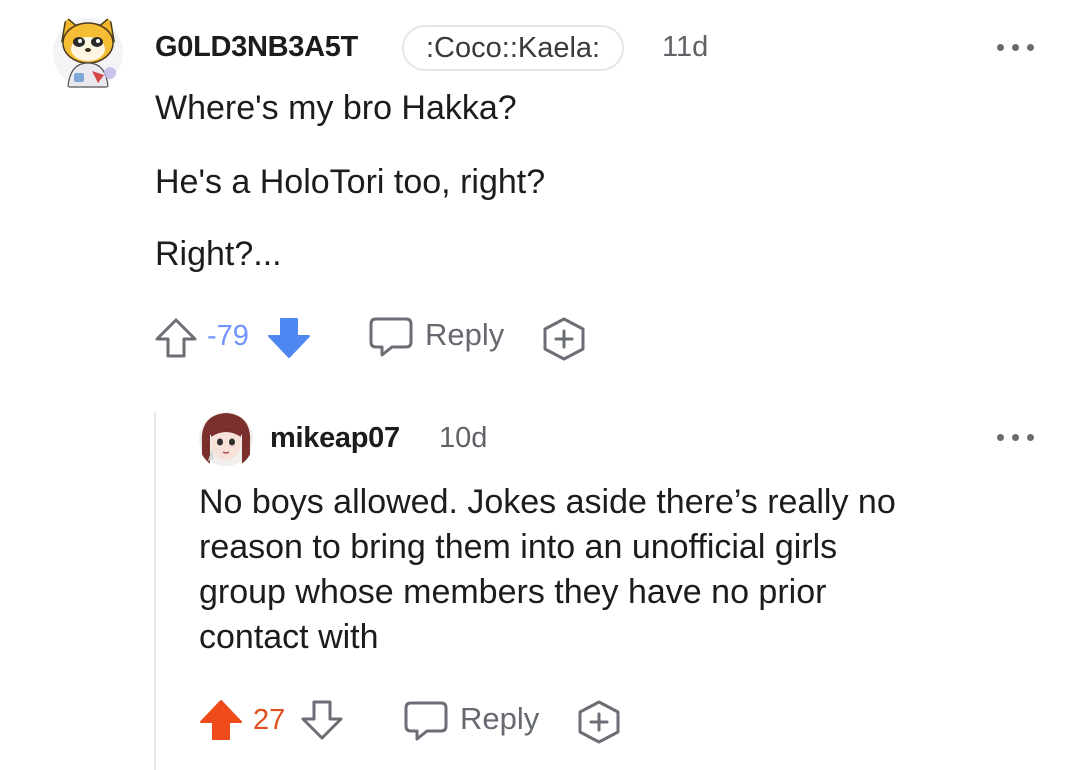 The width and height of the screenshot is (1080, 770). Describe the element at coordinates (228, 336) in the screenshot. I see `vote-score: -79` at that location.